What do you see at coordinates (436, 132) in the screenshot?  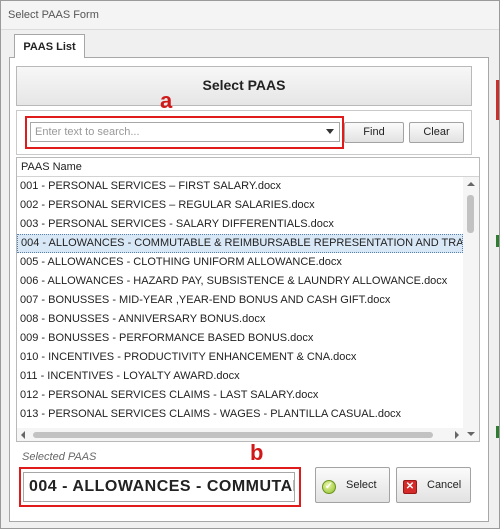 I see `clear-button: Clear` at bounding box center [436, 132].